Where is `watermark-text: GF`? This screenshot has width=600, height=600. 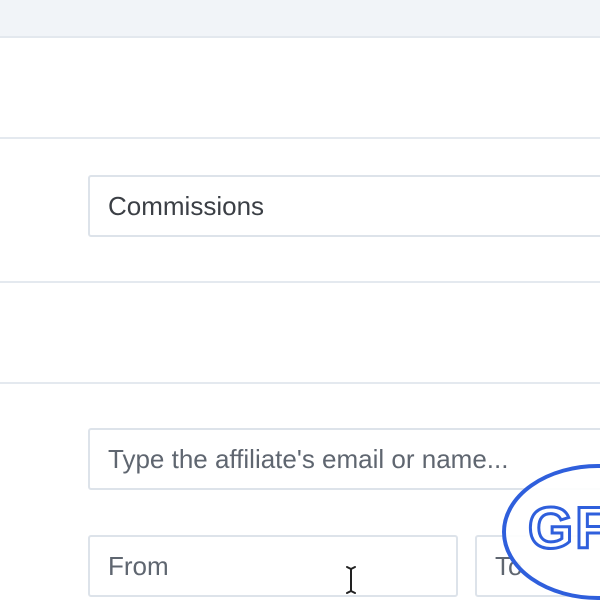 watermark-text: GF is located at coordinates (564, 528).